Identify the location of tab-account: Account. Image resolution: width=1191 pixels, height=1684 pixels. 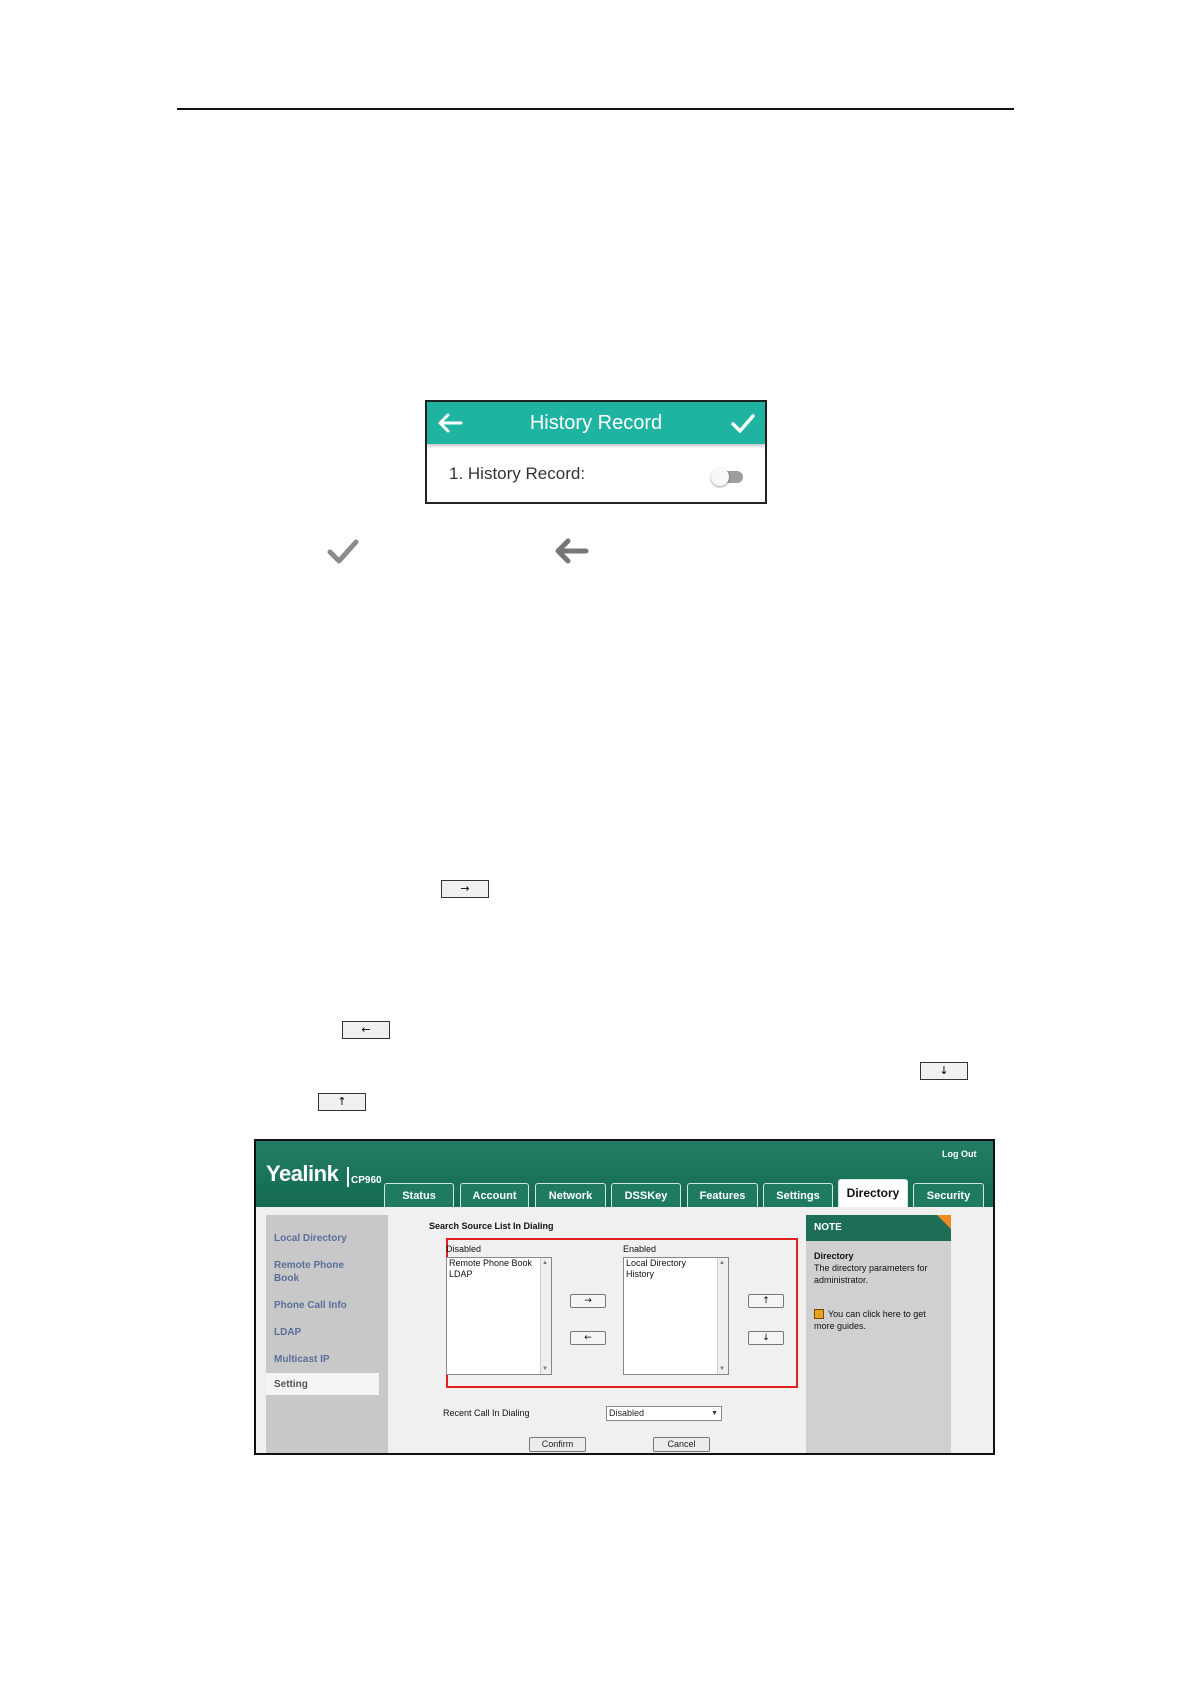
(494, 1195).